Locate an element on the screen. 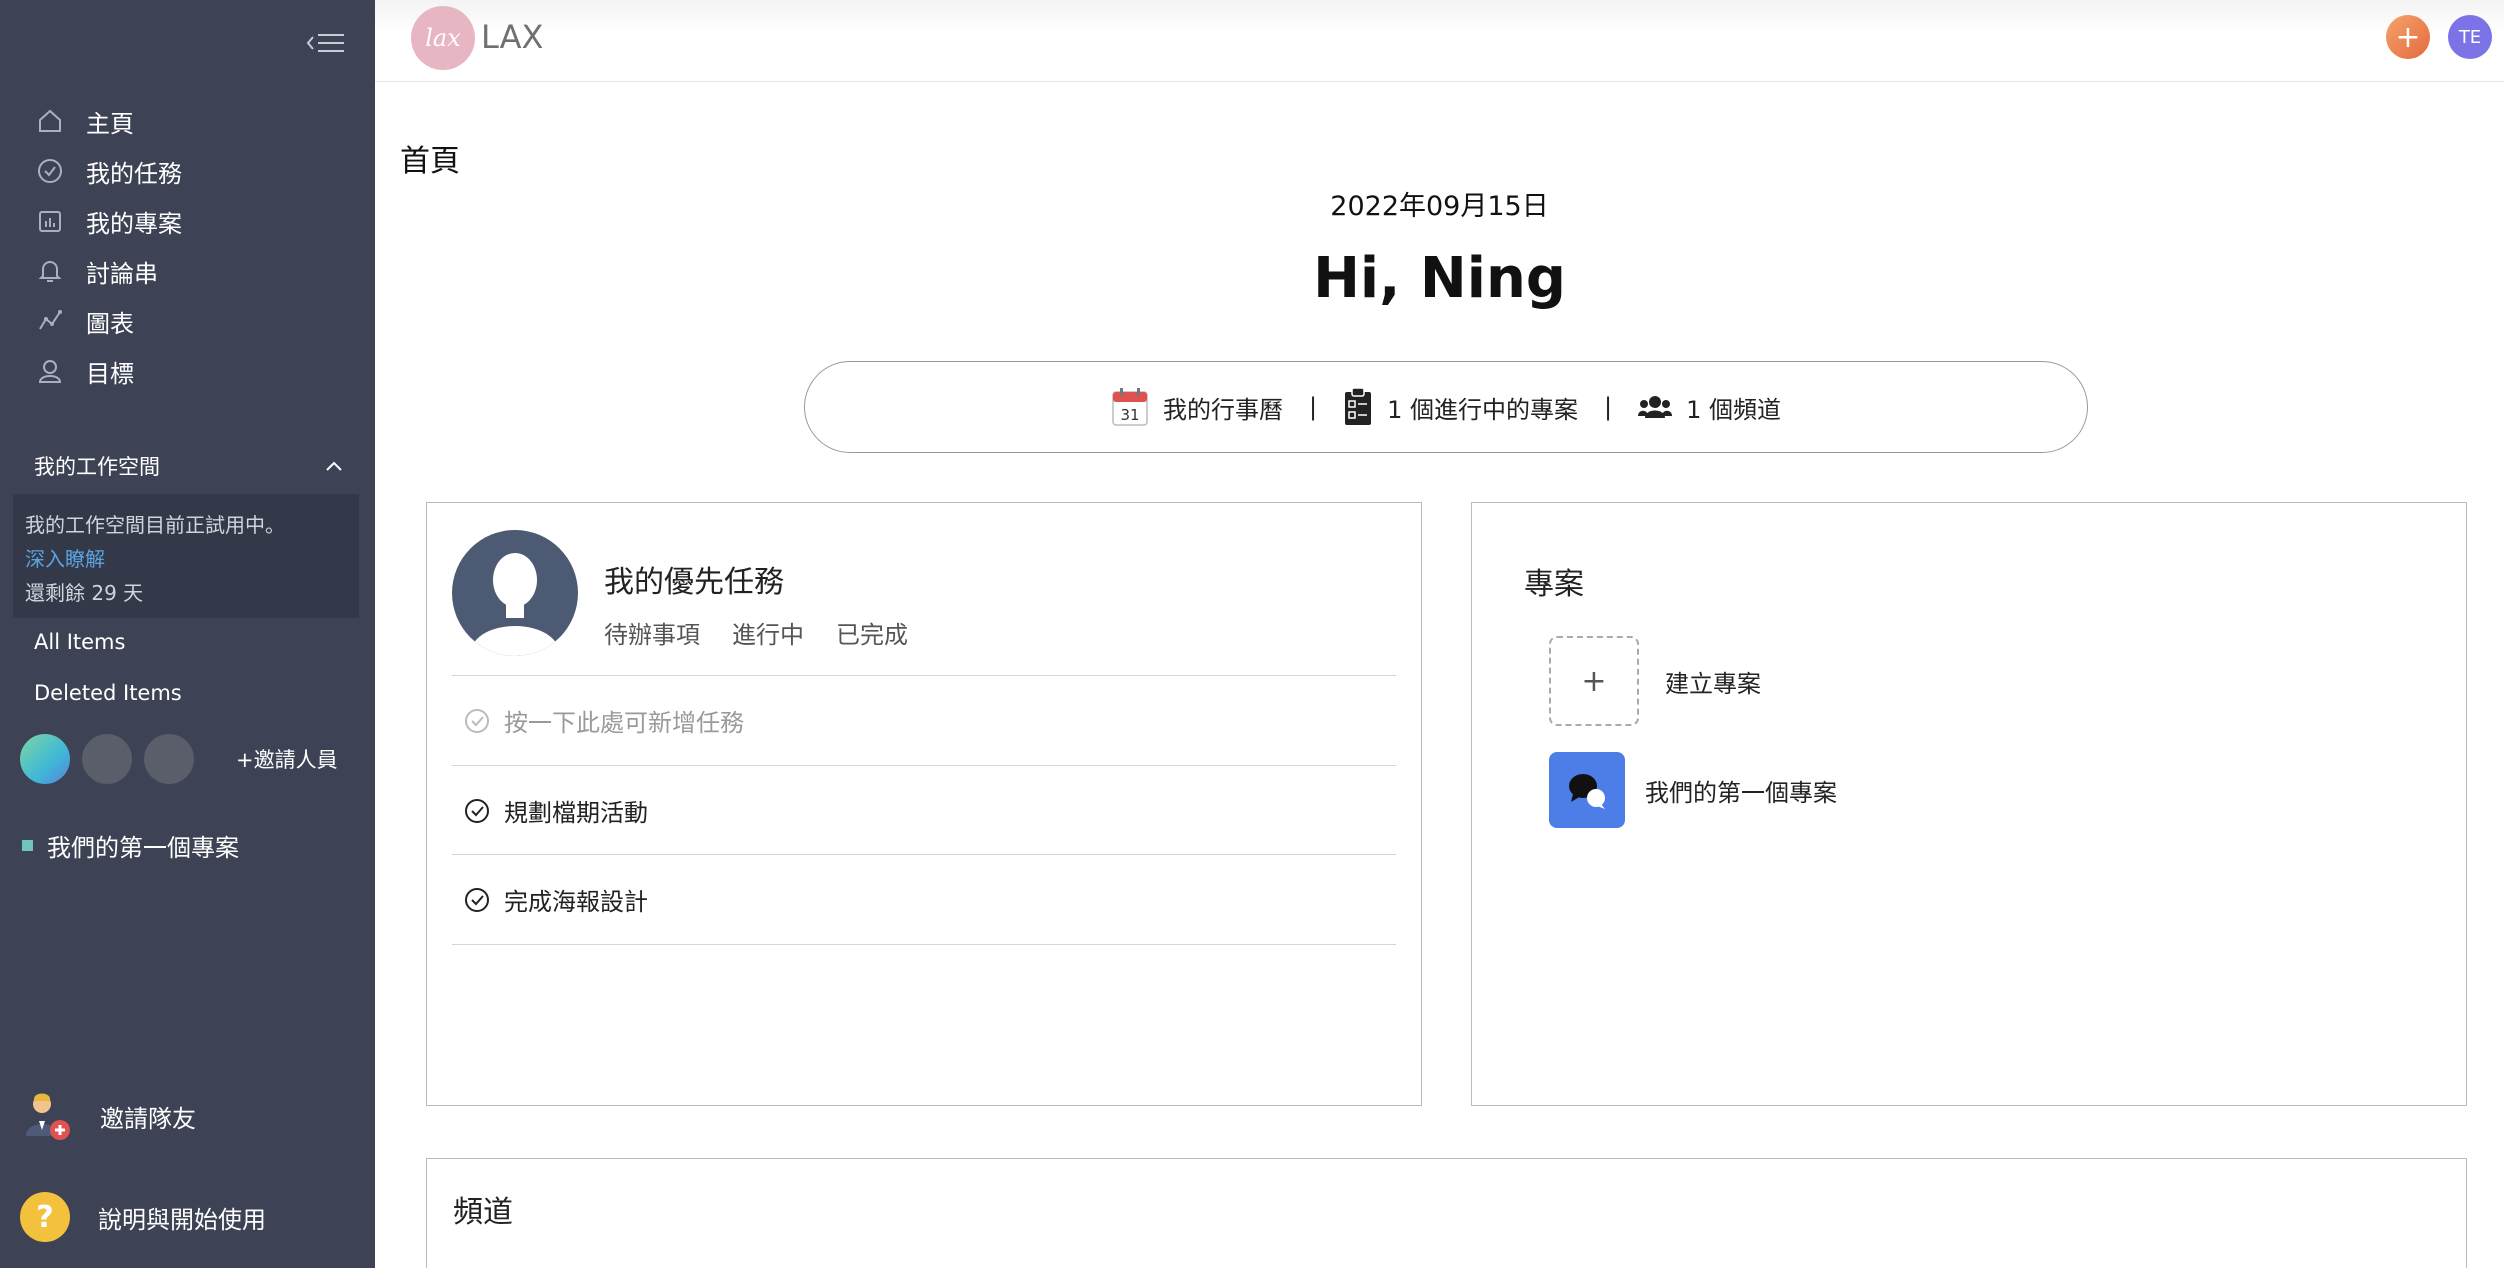  trial-message: 我的工作空間目前正試用中。 is located at coordinates (155, 525).